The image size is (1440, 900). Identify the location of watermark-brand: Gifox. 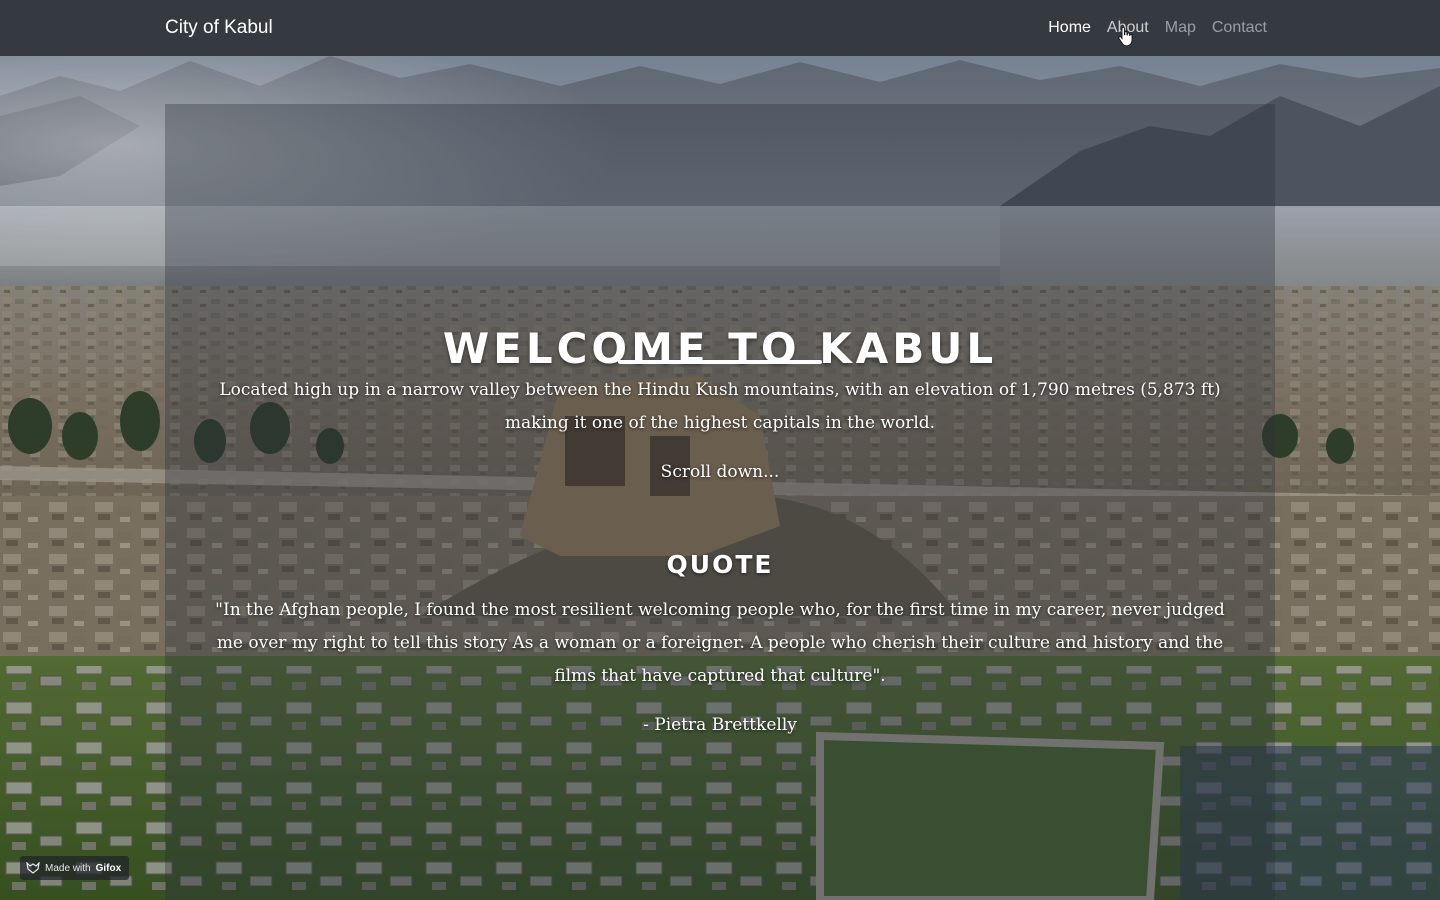
(108, 868).